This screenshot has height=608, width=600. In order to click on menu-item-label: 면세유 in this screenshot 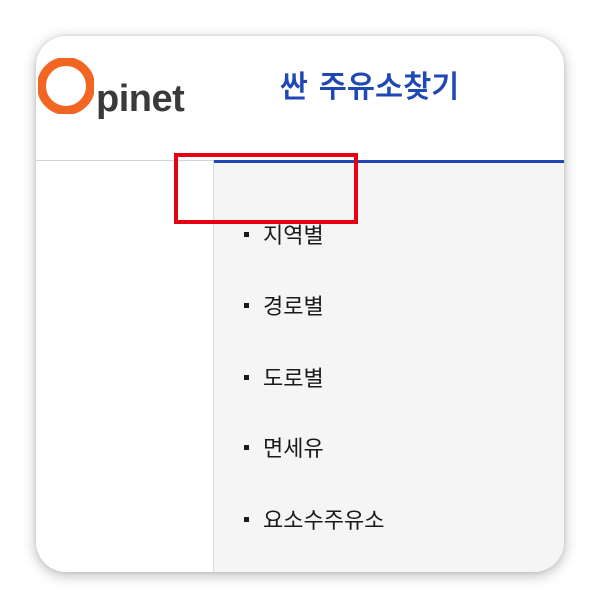, I will do `click(293, 449)`.